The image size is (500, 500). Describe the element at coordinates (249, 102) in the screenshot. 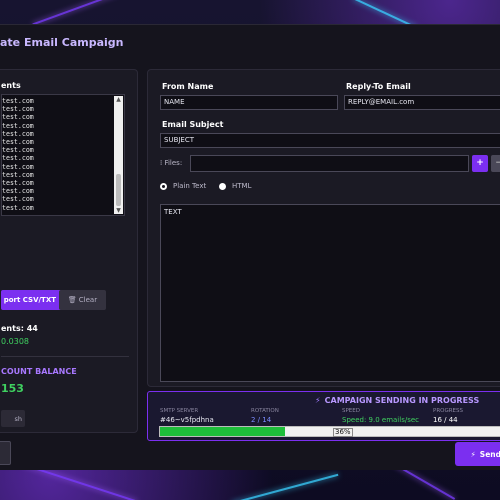

I see `from-name-input: NAME` at that location.